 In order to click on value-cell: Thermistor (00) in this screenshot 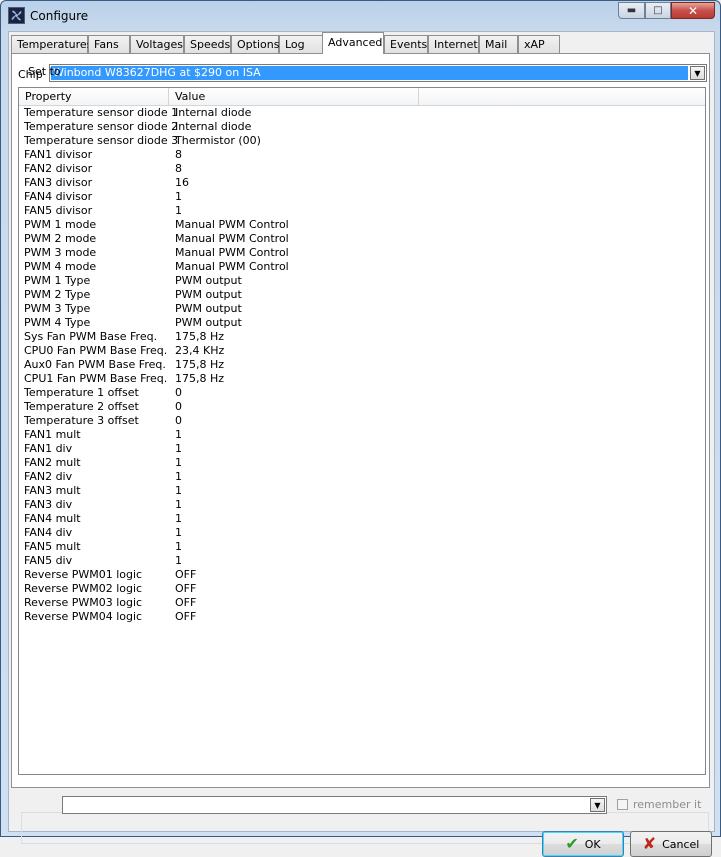, I will do `click(218, 140)`.